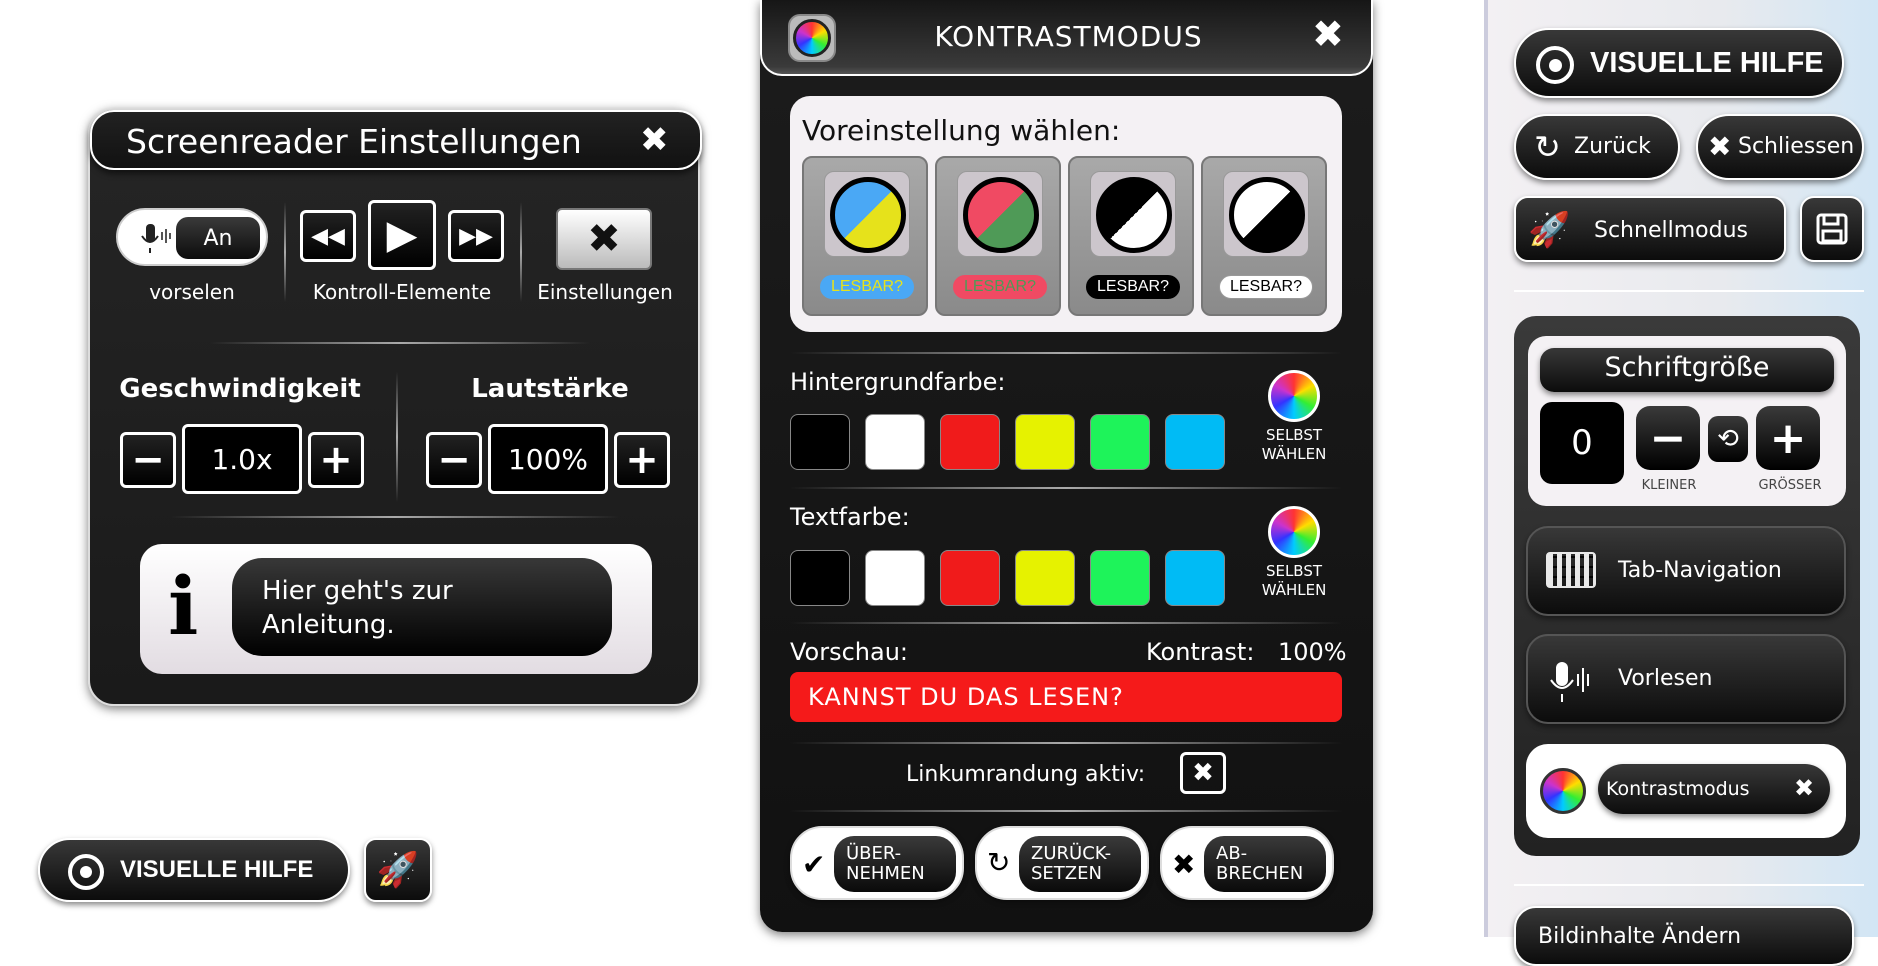 The image size is (1878, 966). I want to click on apply-label-2: NEHMEN, so click(885, 873).